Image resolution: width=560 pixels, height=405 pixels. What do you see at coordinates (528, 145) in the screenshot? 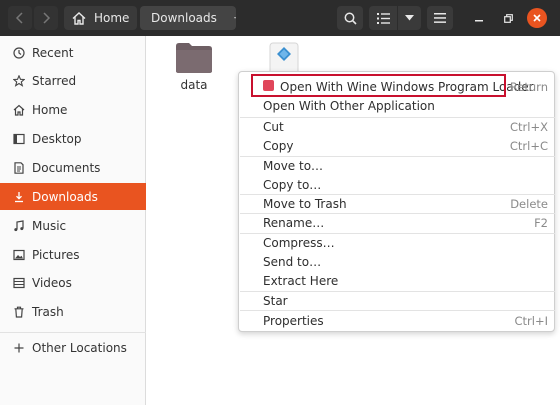
I see `menu-item-accel: Ctrl+C` at bounding box center [528, 145].